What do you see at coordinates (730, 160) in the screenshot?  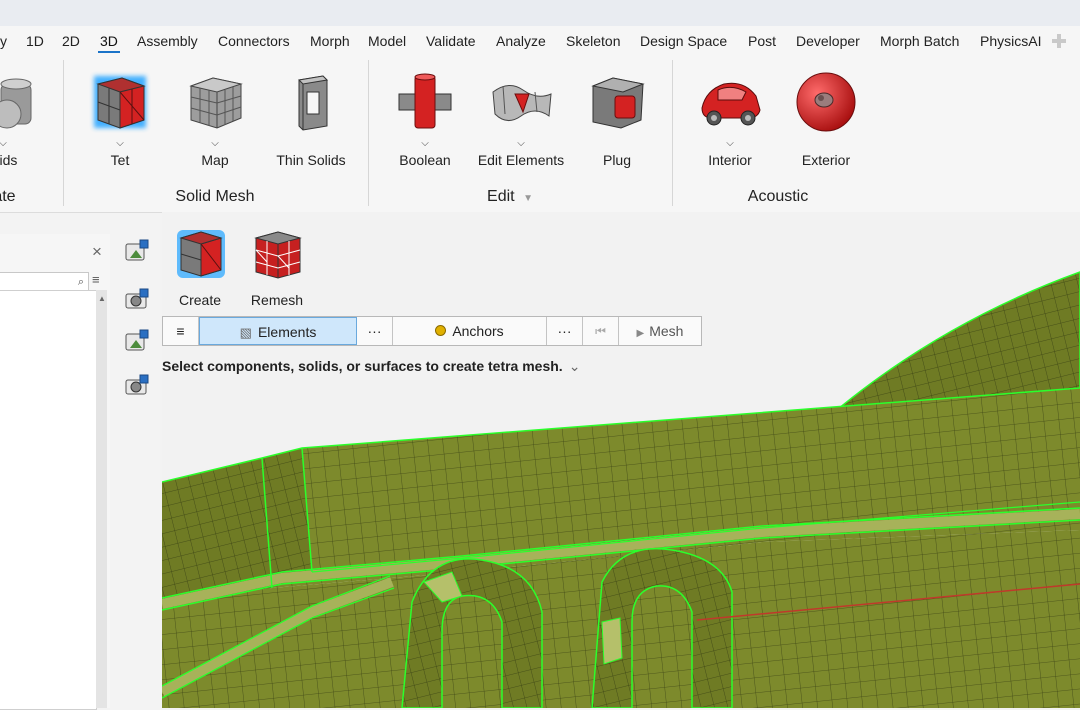 I see `tool-label: Interior` at bounding box center [730, 160].